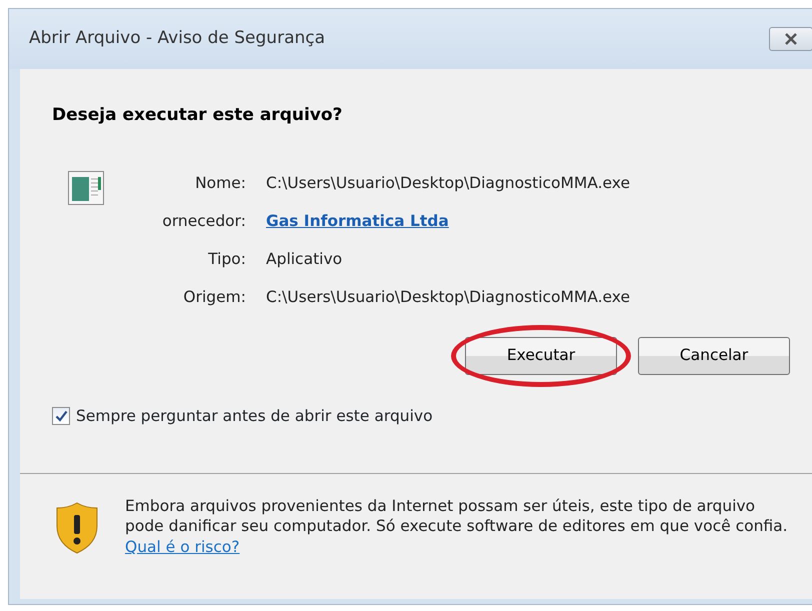  Describe the element at coordinates (357, 222) in the screenshot. I see `publisher-link: Gas Informatica Ltda` at that location.